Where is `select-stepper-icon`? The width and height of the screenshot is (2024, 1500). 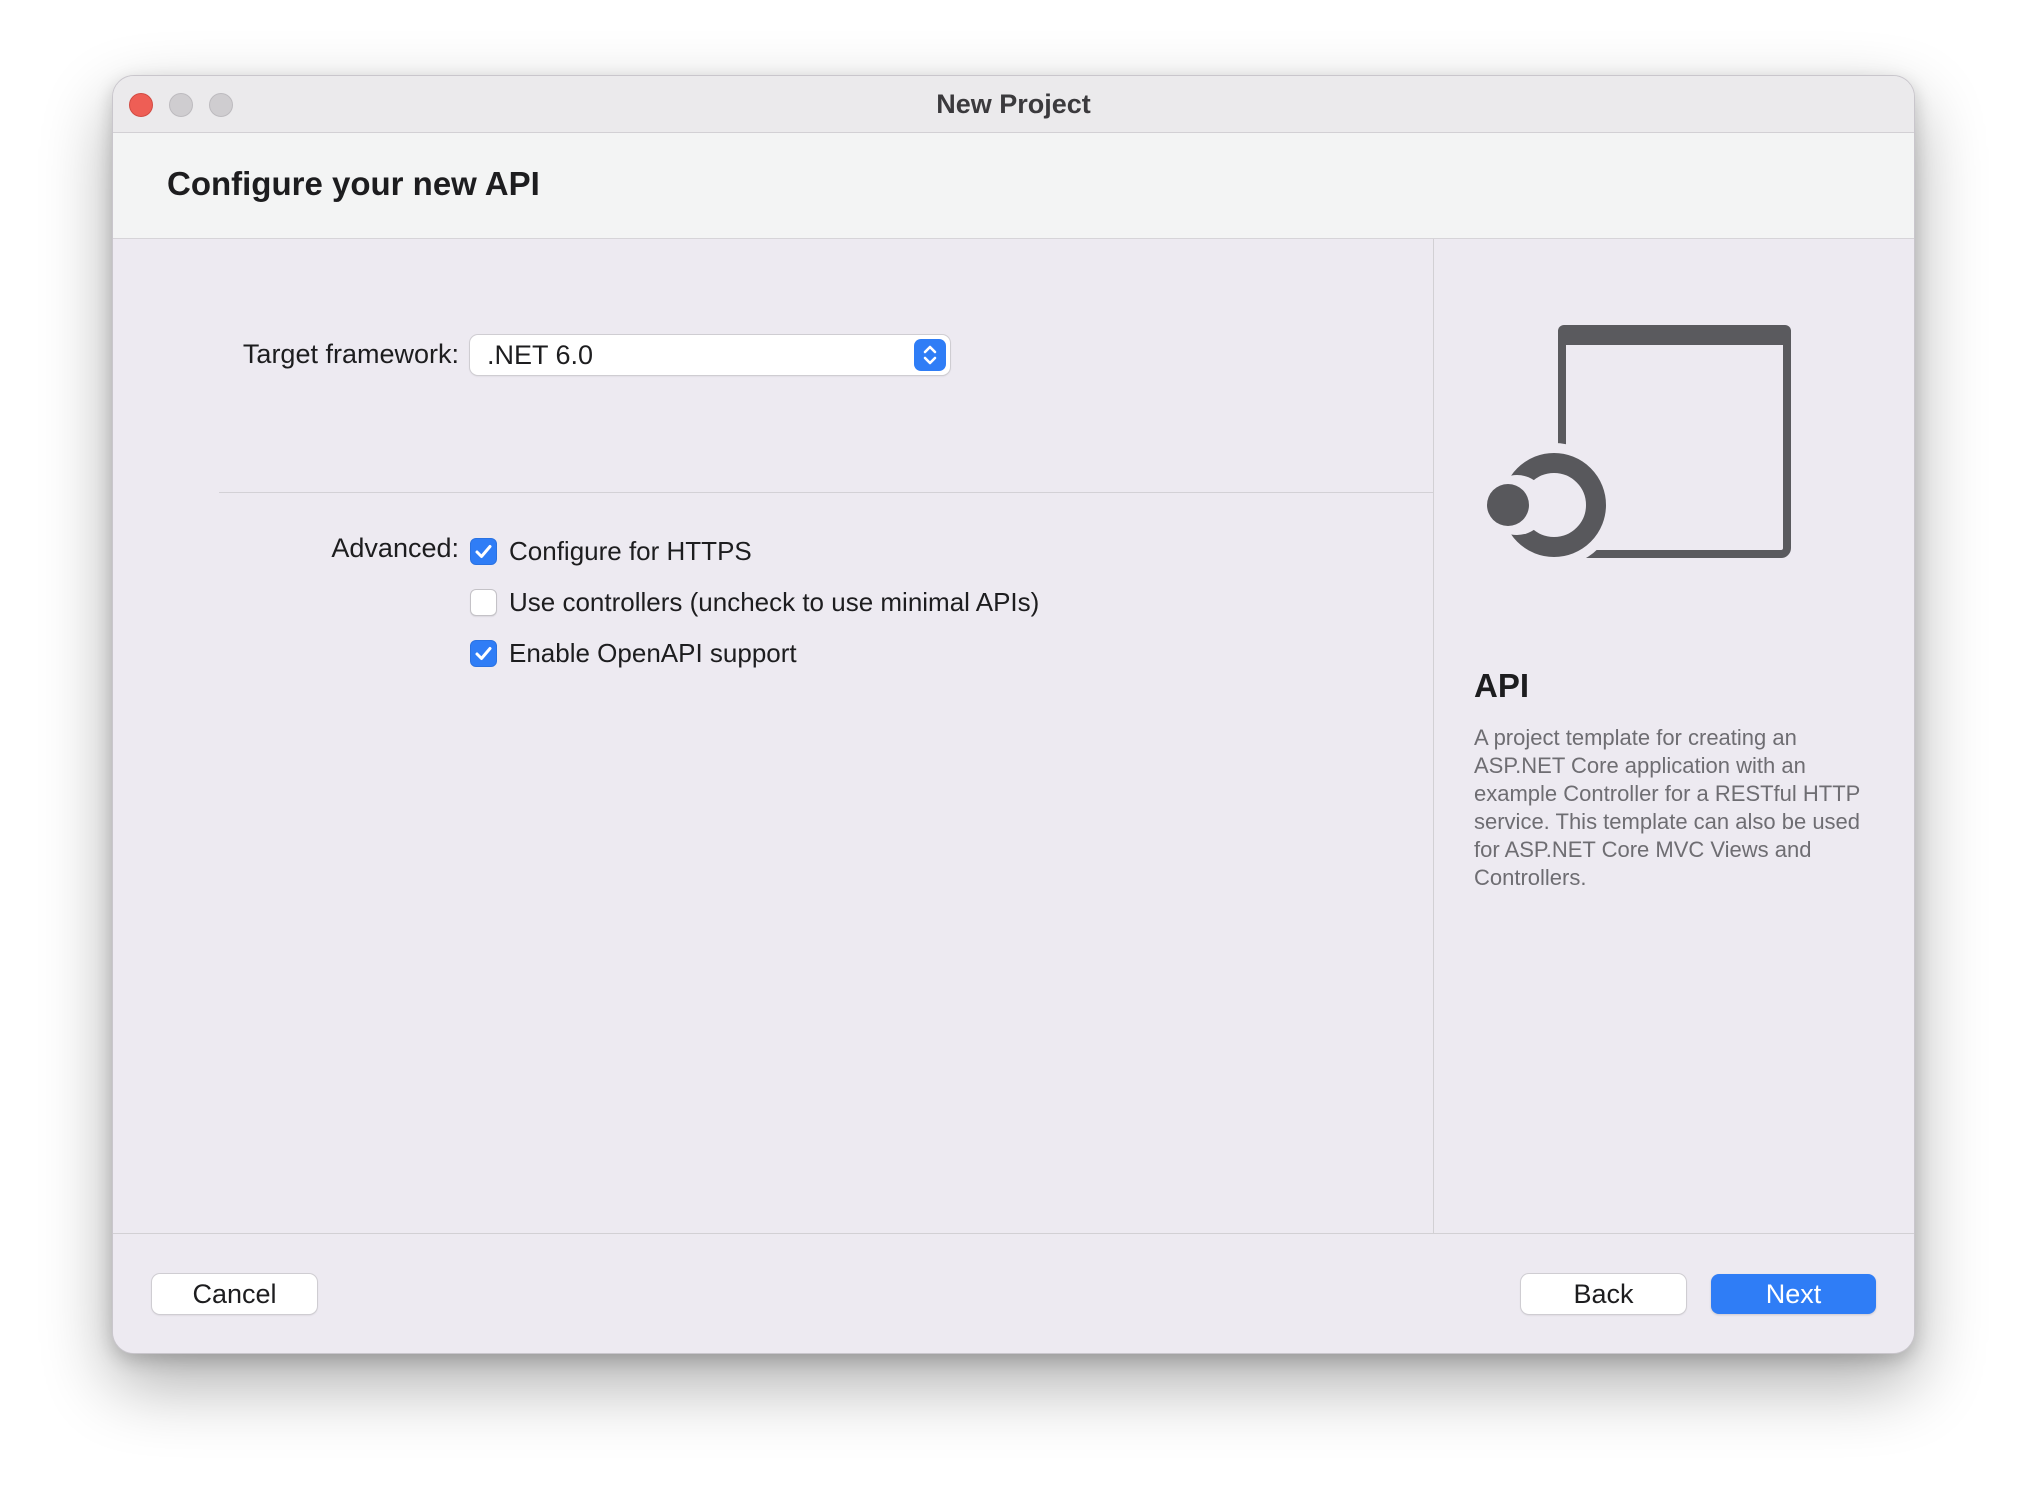
select-stepper-icon is located at coordinates (930, 355).